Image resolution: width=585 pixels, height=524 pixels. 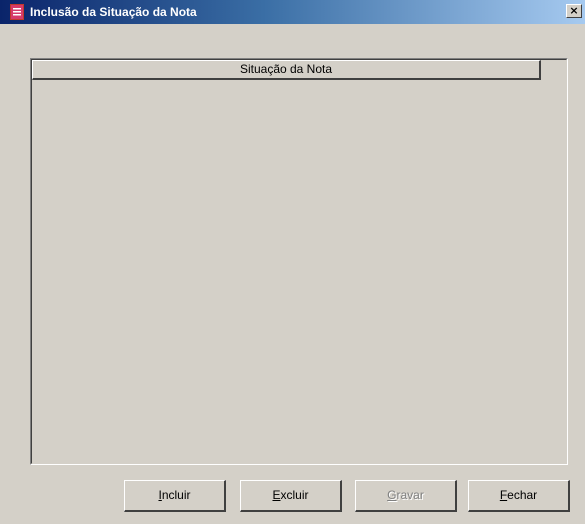 I want to click on close-button: ×, so click(x=574, y=11).